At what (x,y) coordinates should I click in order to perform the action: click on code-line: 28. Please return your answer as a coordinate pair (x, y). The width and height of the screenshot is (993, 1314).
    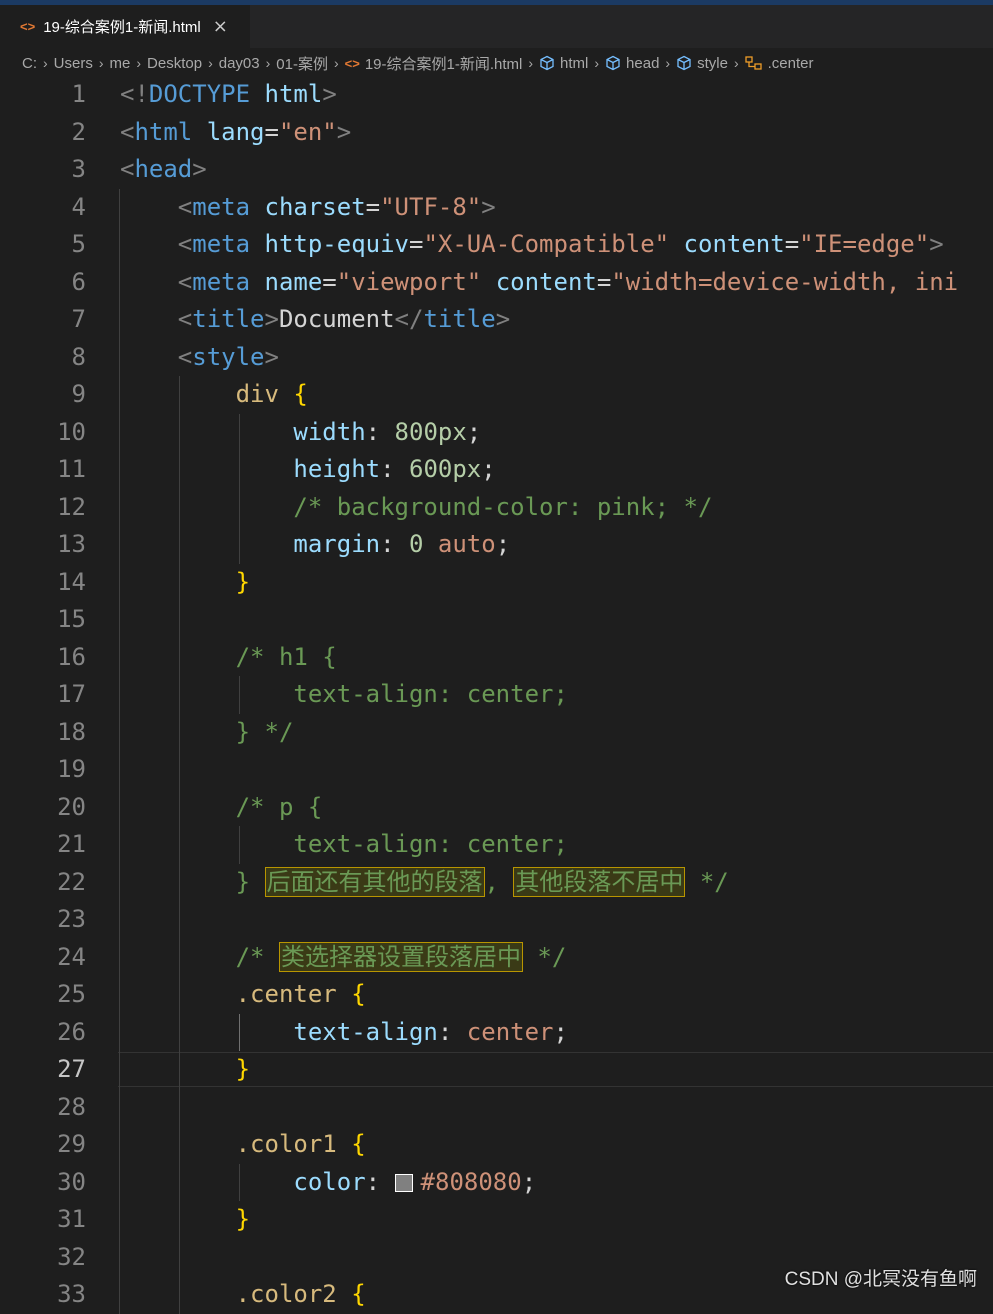
    Looking at the image, I should click on (496, 1108).